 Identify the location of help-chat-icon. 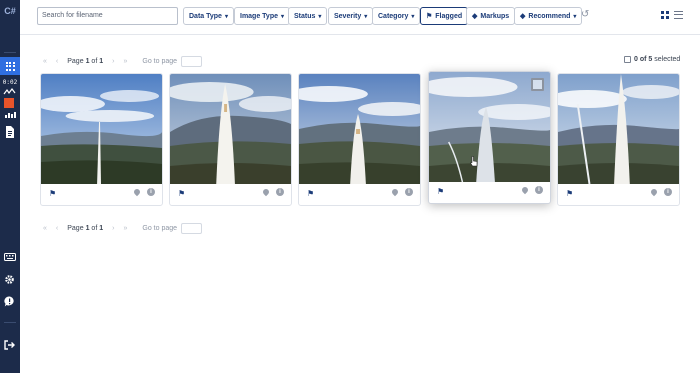
(9, 301).